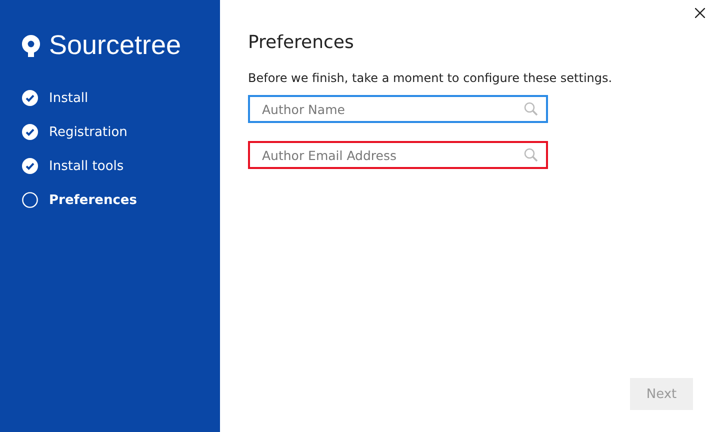  I want to click on step-label: Registration, so click(88, 132).